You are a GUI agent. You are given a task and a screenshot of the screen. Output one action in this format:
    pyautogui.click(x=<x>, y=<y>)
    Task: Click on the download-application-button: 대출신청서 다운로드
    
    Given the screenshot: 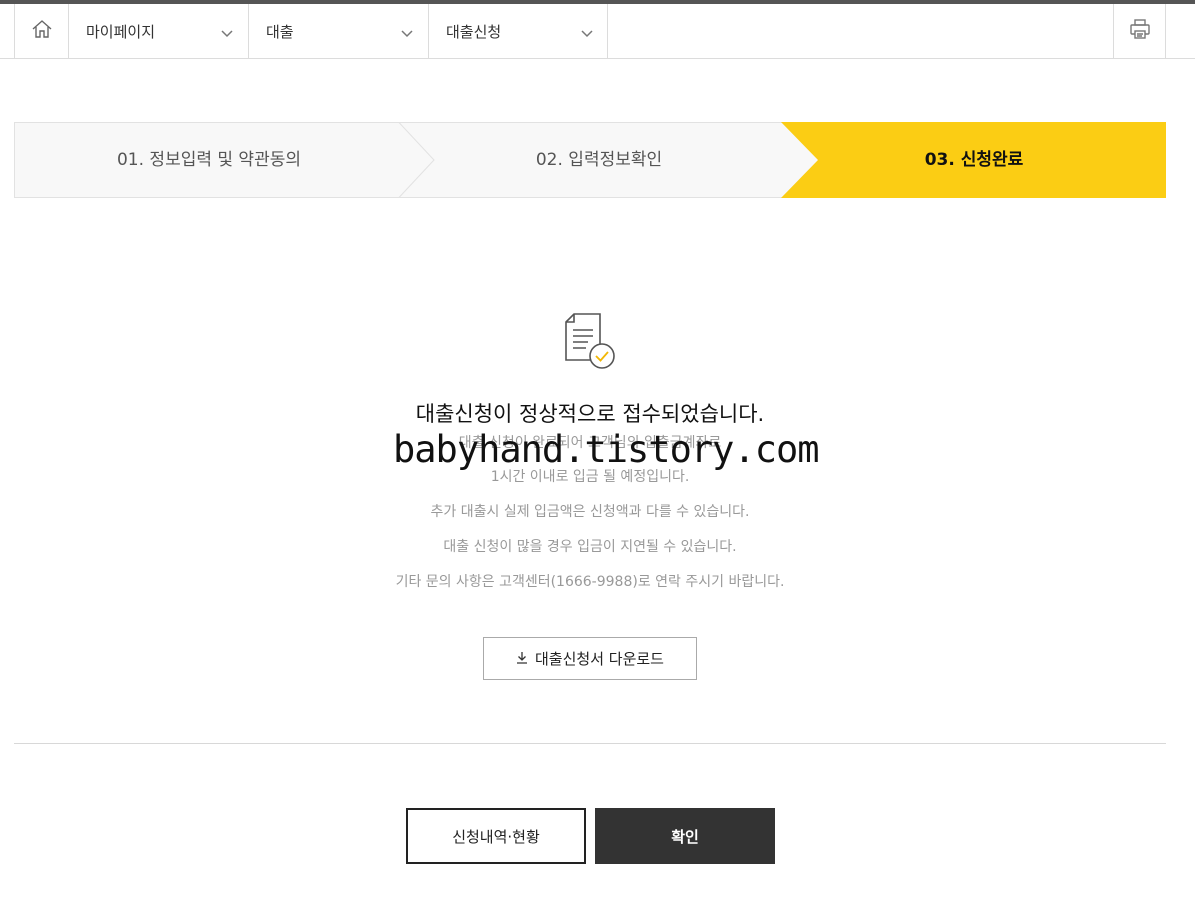 What is the action you would take?
    pyautogui.click(x=590, y=658)
    